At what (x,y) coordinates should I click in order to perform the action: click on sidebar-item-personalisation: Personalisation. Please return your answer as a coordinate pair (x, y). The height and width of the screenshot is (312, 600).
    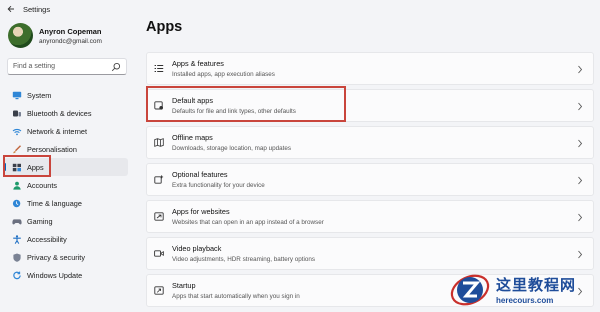
    Looking at the image, I should click on (66, 149).